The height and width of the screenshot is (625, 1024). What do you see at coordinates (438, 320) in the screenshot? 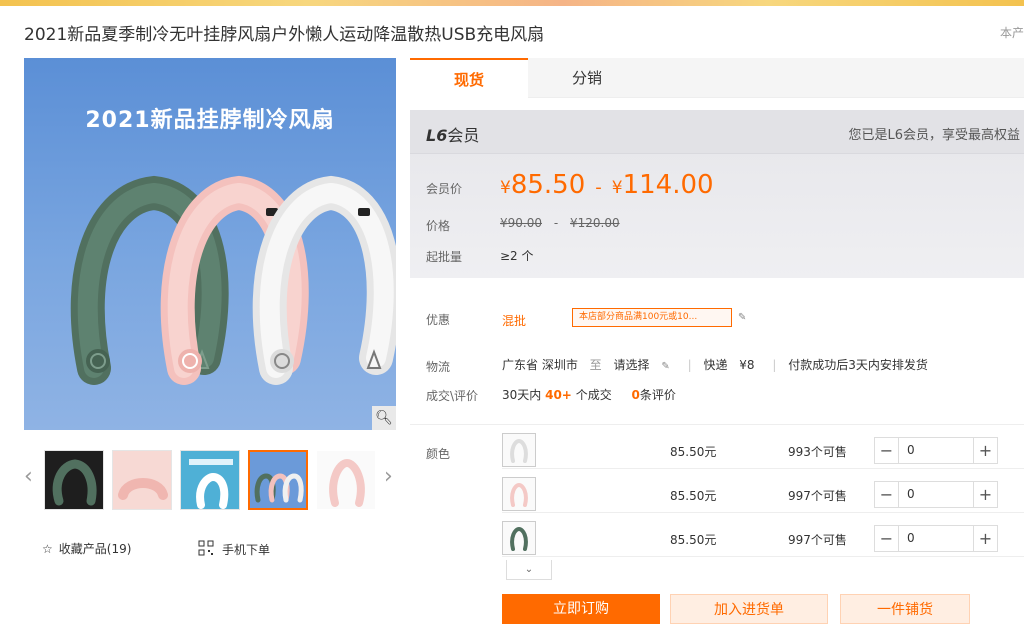
I see `promo-label: 优惠` at bounding box center [438, 320].